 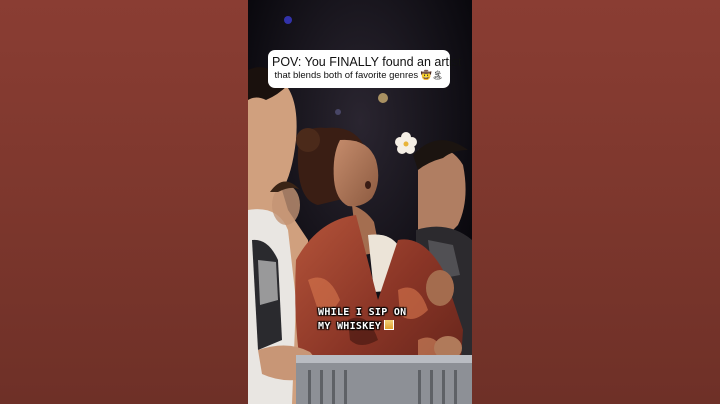 I want to click on caption-line-2-text: that blends both of favorite genres, so click(x=346, y=75).